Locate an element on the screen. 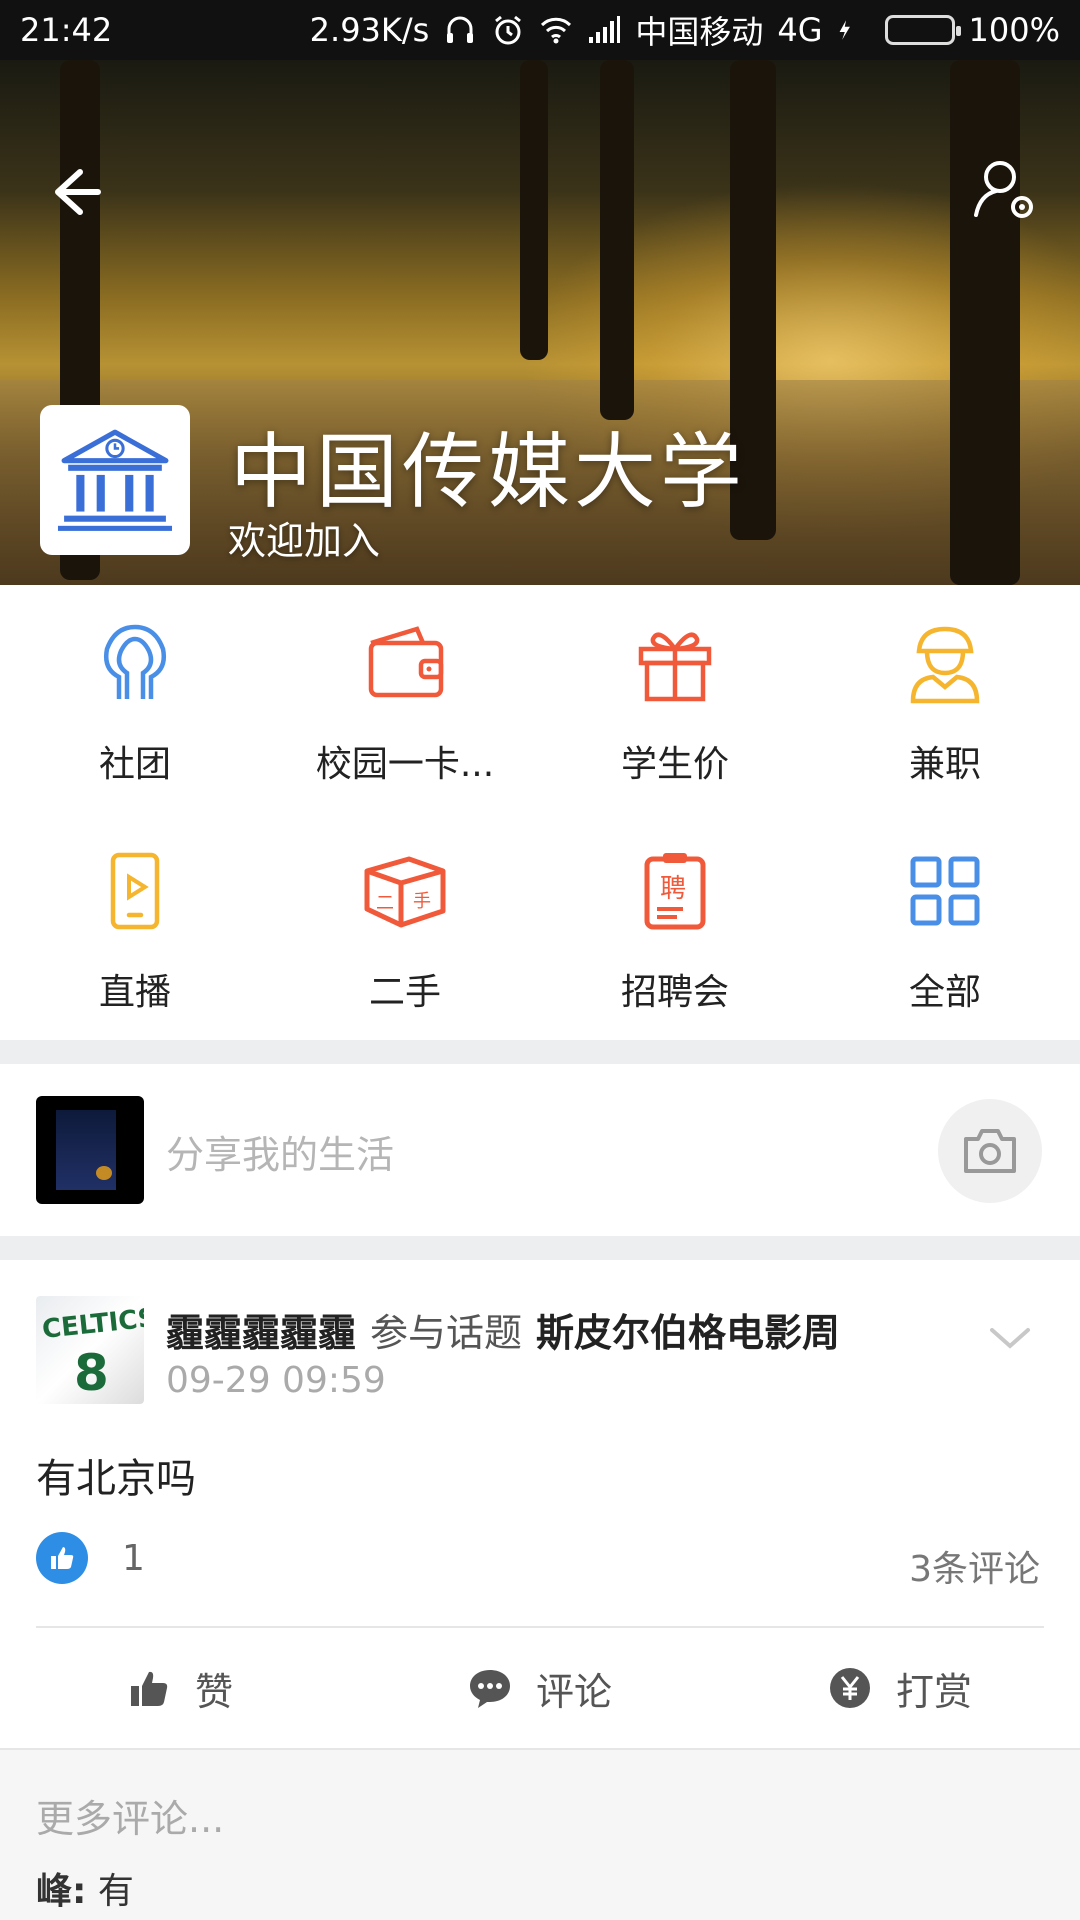  grid-label: 社团 is located at coordinates (134, 764).